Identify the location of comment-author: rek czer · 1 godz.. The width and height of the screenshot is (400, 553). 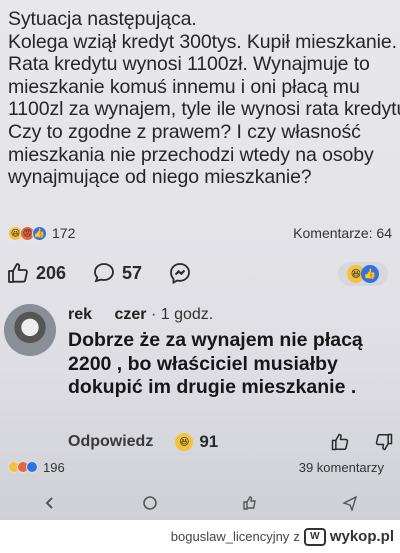
(140, 315).